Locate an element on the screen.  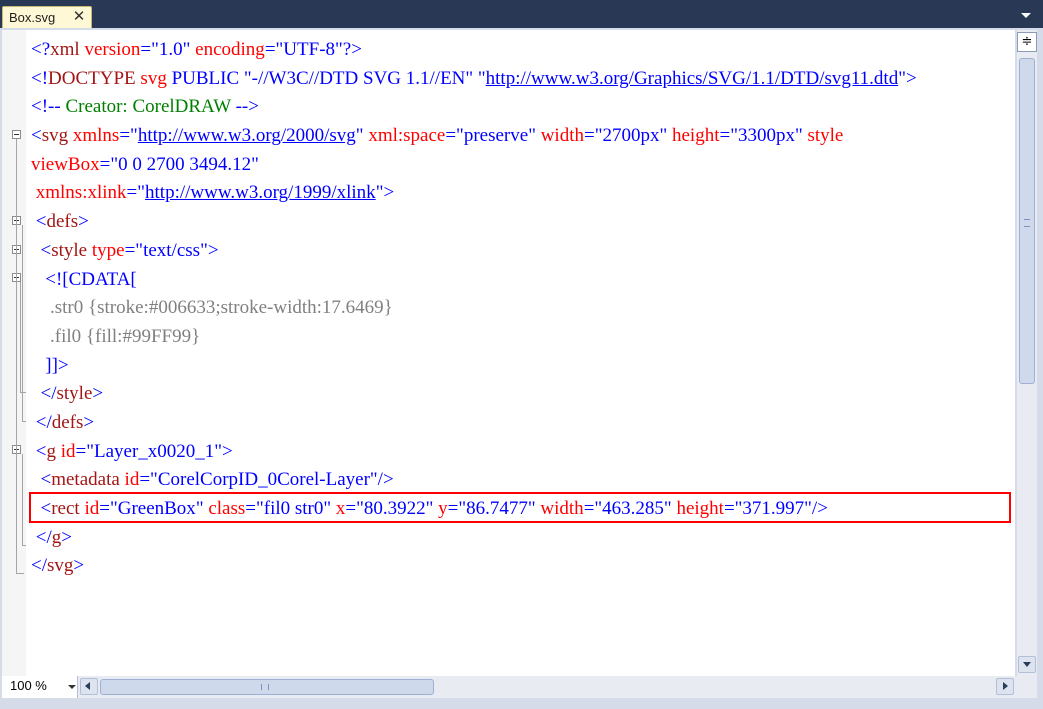
code-token: PUBLIC "-//W3C//DTD SVG 1.1//EN" " is located at coordinates (326, 78).